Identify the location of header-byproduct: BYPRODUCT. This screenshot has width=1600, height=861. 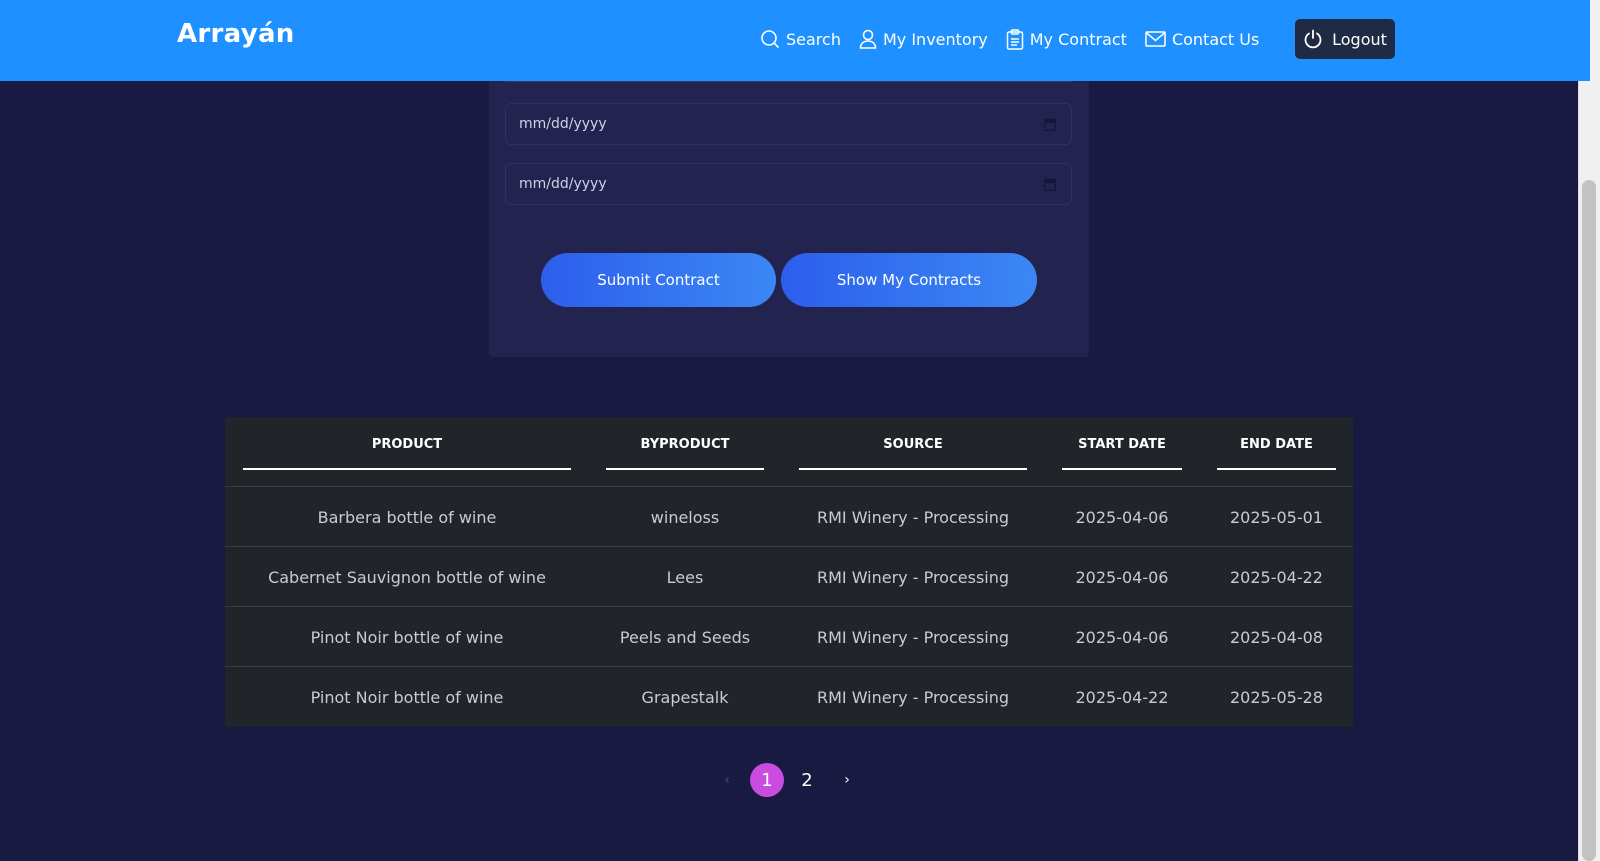
(685, 452).